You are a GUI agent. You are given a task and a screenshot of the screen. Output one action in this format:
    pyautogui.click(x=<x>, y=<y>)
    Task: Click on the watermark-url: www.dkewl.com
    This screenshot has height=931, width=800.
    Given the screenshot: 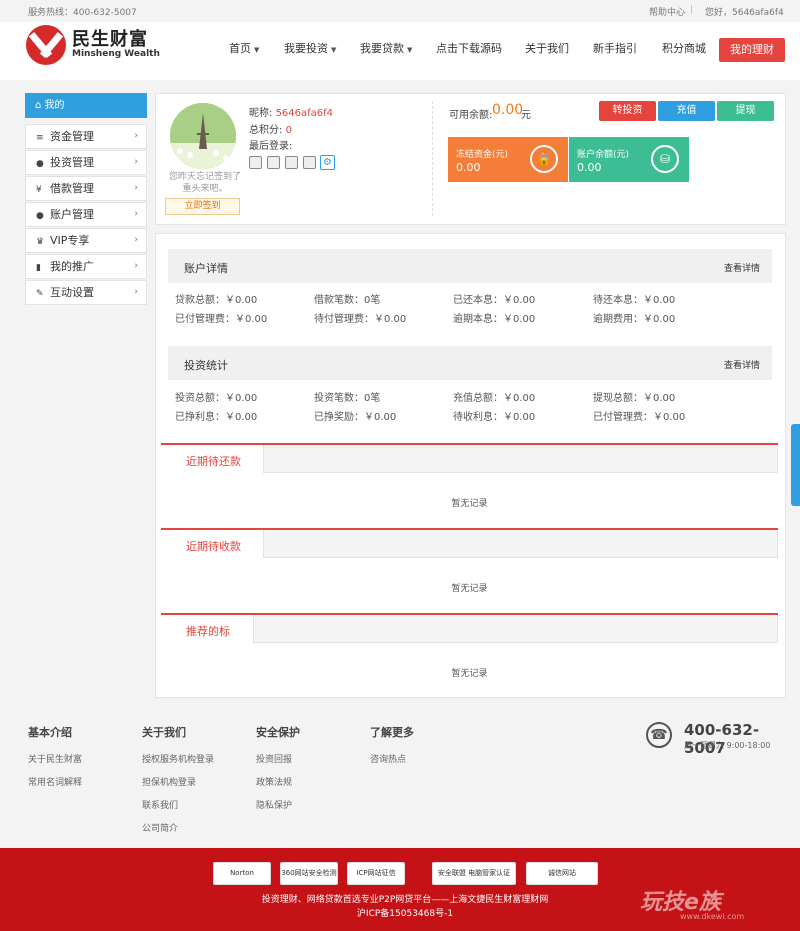 What is the action you would take?
    pyautogui.click(x=712, y=916)
    